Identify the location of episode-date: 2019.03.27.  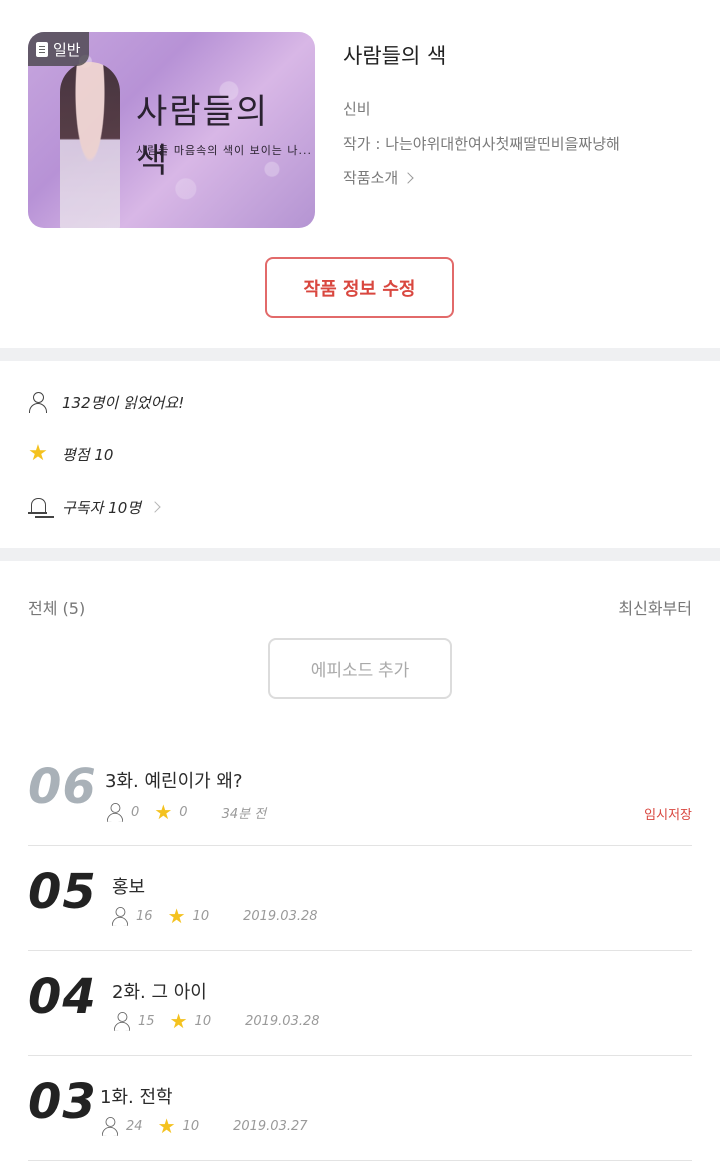
(270, 1126).